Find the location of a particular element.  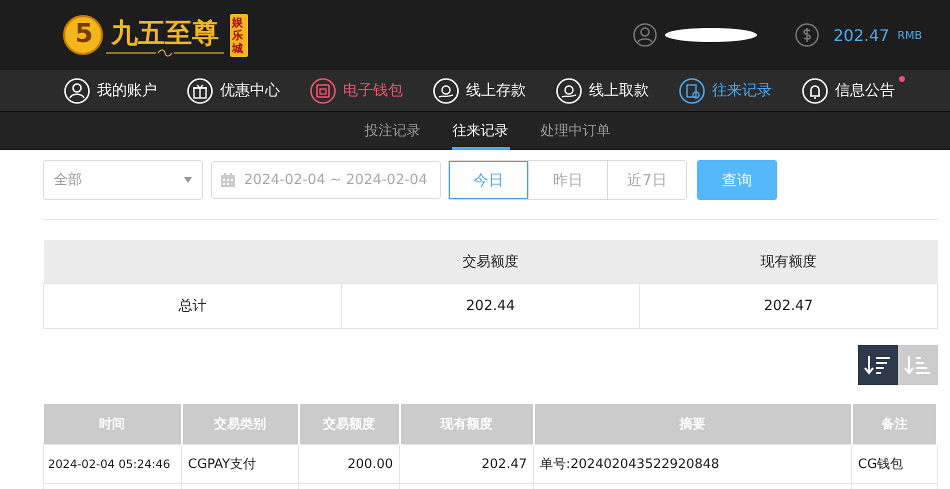

wallet-icon is located at coordinates (323, 91).